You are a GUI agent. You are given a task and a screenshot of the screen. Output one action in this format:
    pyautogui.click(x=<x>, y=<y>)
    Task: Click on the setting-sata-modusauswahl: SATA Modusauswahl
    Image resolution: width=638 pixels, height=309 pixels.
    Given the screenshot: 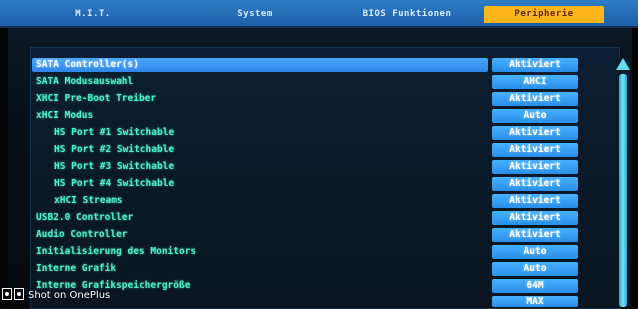 What is the action you would take?
    pyautogui.click(x=84, y=82)
    